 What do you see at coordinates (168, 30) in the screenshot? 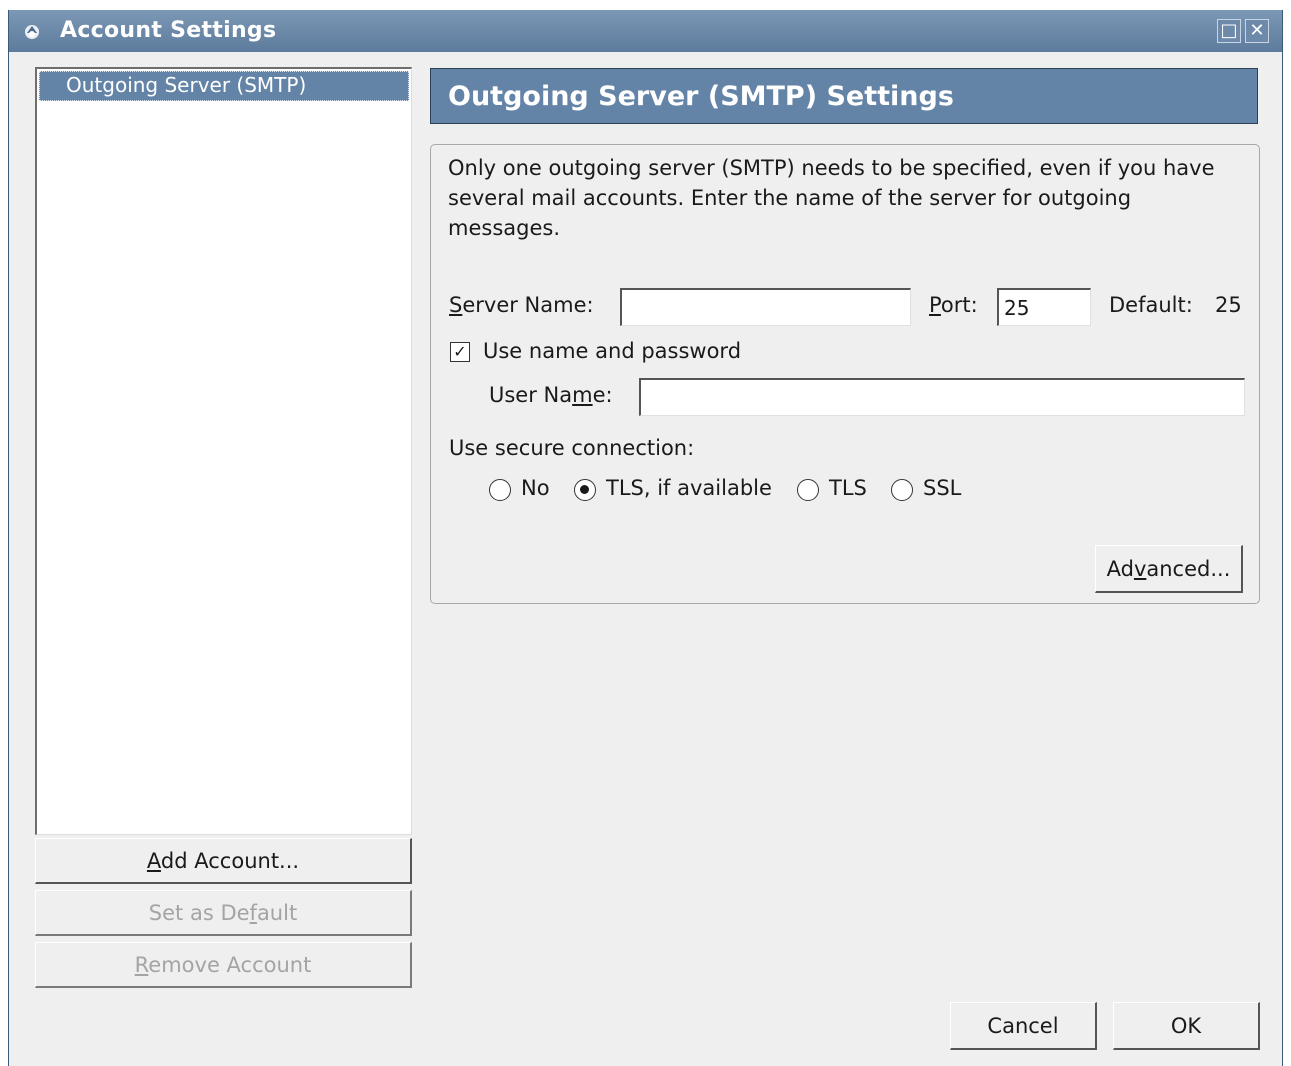
I see `window-title: Account Settings` at bounding box center [168, 30].